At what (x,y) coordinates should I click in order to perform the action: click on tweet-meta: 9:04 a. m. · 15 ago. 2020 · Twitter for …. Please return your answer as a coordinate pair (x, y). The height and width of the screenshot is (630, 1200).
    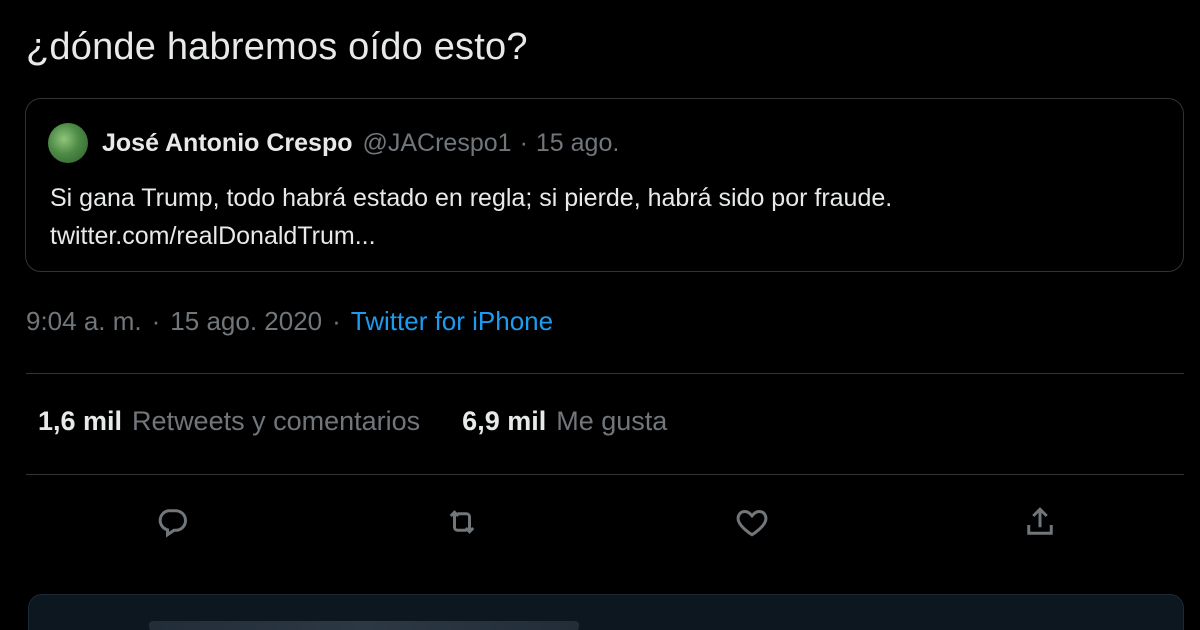
    Looking at the image, I should click on (289, 321).